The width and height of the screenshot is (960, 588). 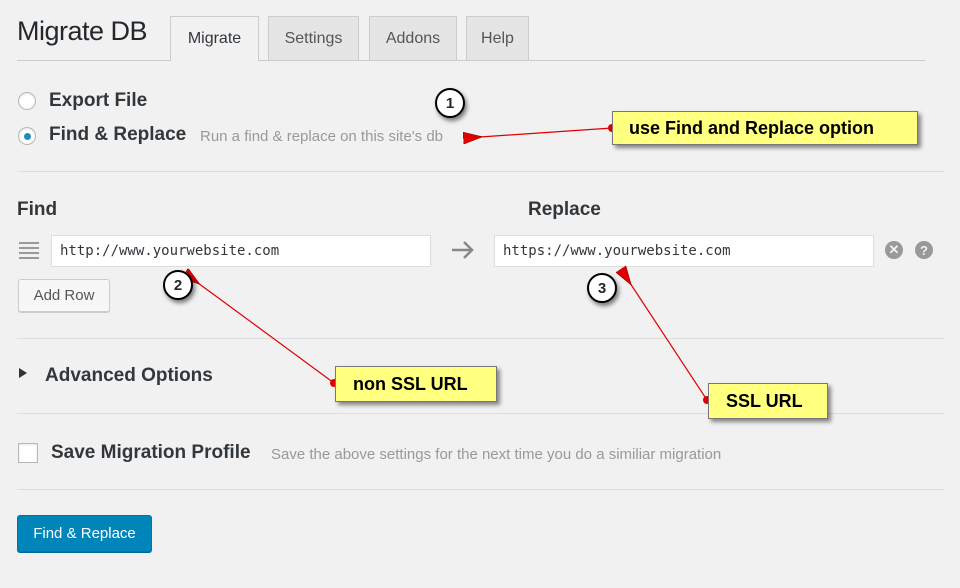 I want to click on step-badge-2: 2, so click(x=178, y=285).